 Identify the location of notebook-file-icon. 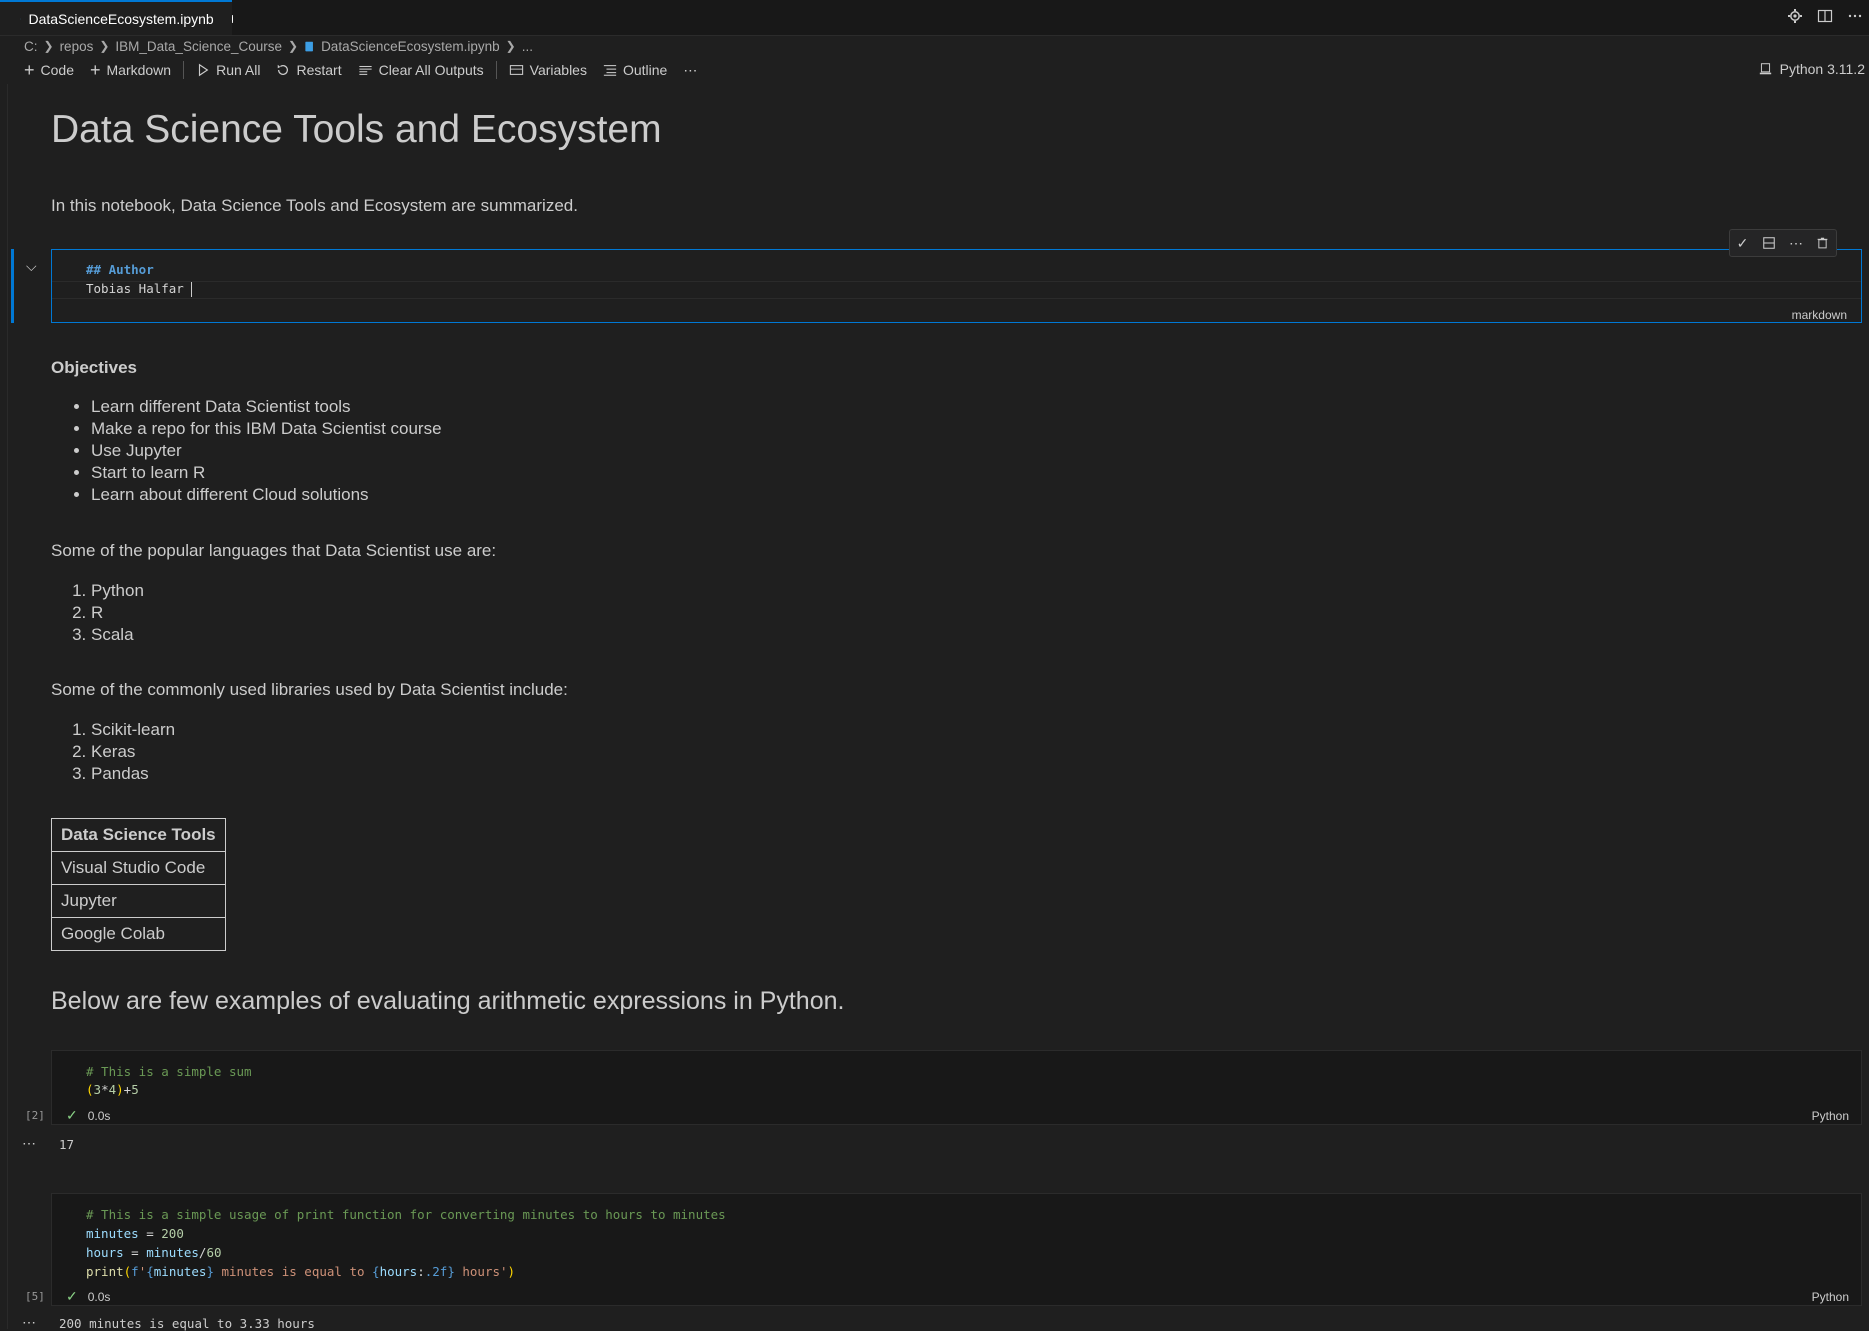
(309, 46).